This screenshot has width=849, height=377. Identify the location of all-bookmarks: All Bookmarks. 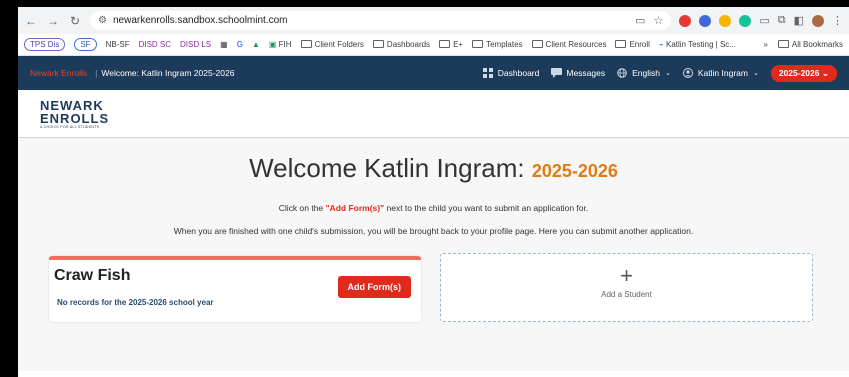
(810, 44).